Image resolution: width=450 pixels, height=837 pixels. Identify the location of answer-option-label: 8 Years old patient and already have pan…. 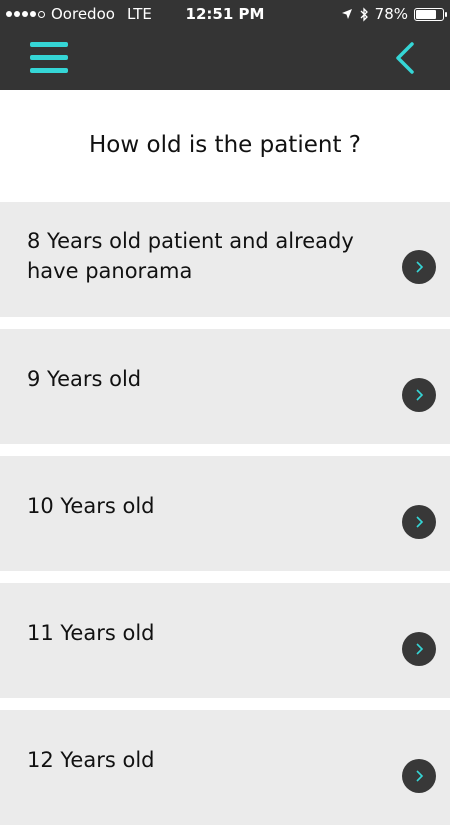
(190, 256).